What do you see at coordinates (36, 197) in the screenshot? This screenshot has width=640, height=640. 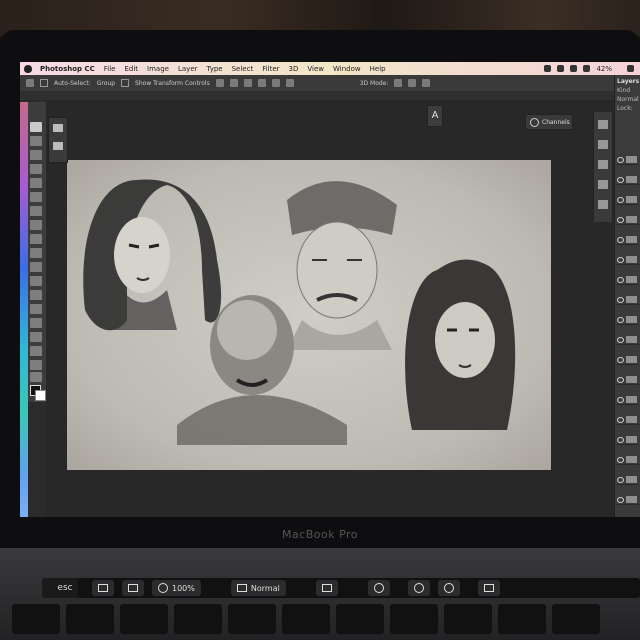 I see `eyedropper-tool-button` at bounding box center [36, 197].